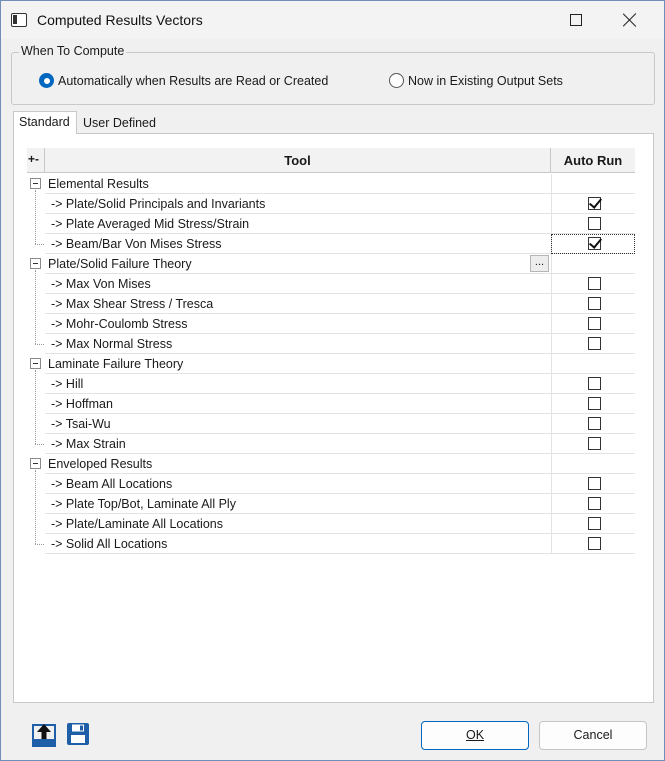 Image resolution: width=665 pixels, height=761 pixels. I want to click on focused-cell-outline, so click(593, 244).